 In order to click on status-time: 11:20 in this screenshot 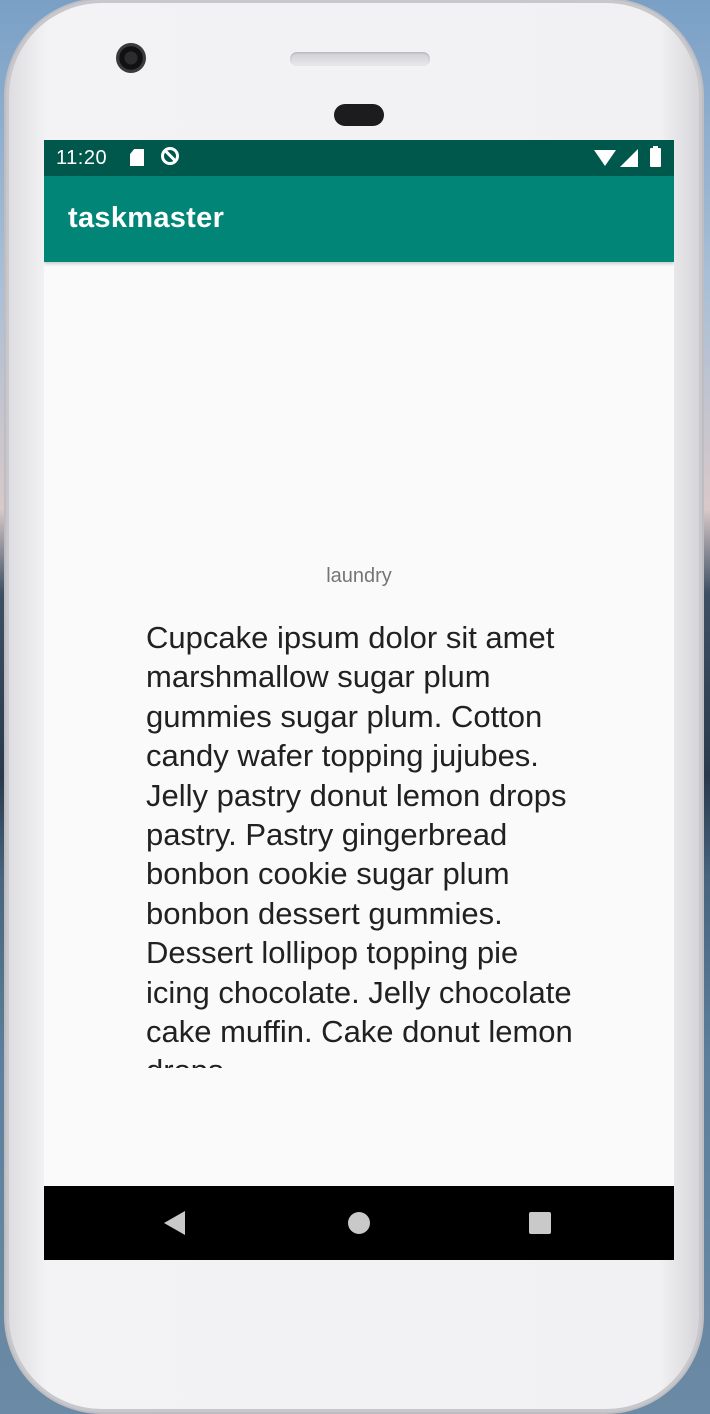, I will do `click(82, 158)`.